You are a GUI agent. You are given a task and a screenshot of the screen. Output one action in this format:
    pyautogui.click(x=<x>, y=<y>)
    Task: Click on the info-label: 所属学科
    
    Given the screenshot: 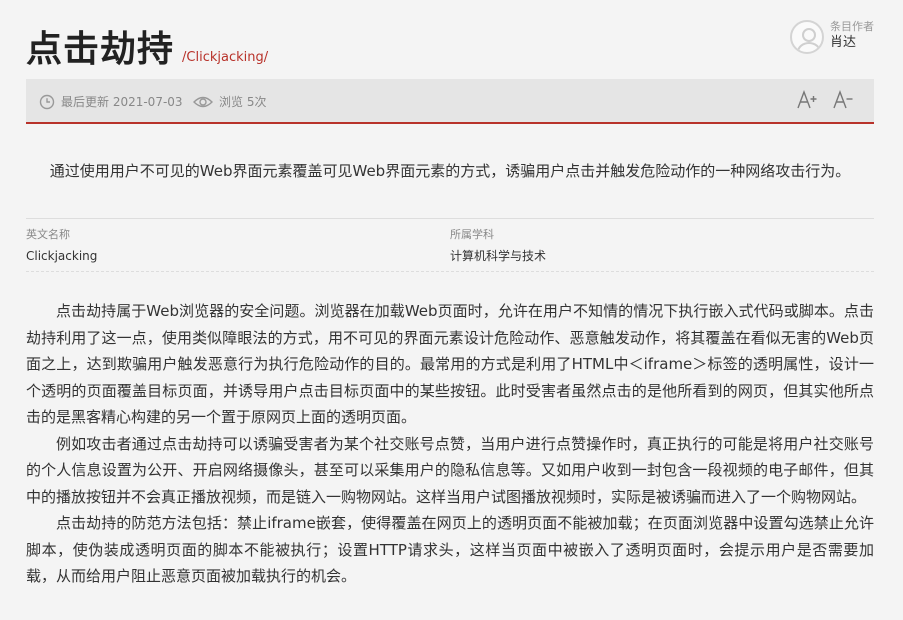 What is the action you would take?
    pyautogui.click(x=472, y=234)
    